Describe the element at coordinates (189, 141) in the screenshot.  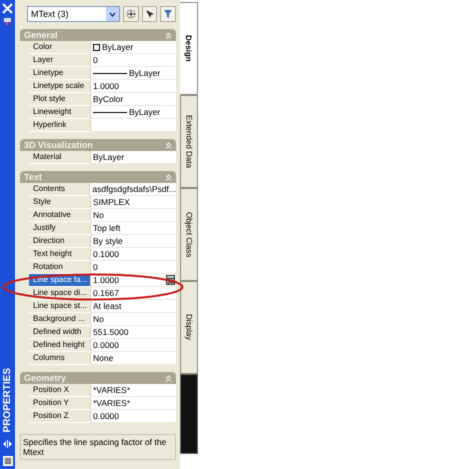
I see `side-tab: Extended Data` at that location.